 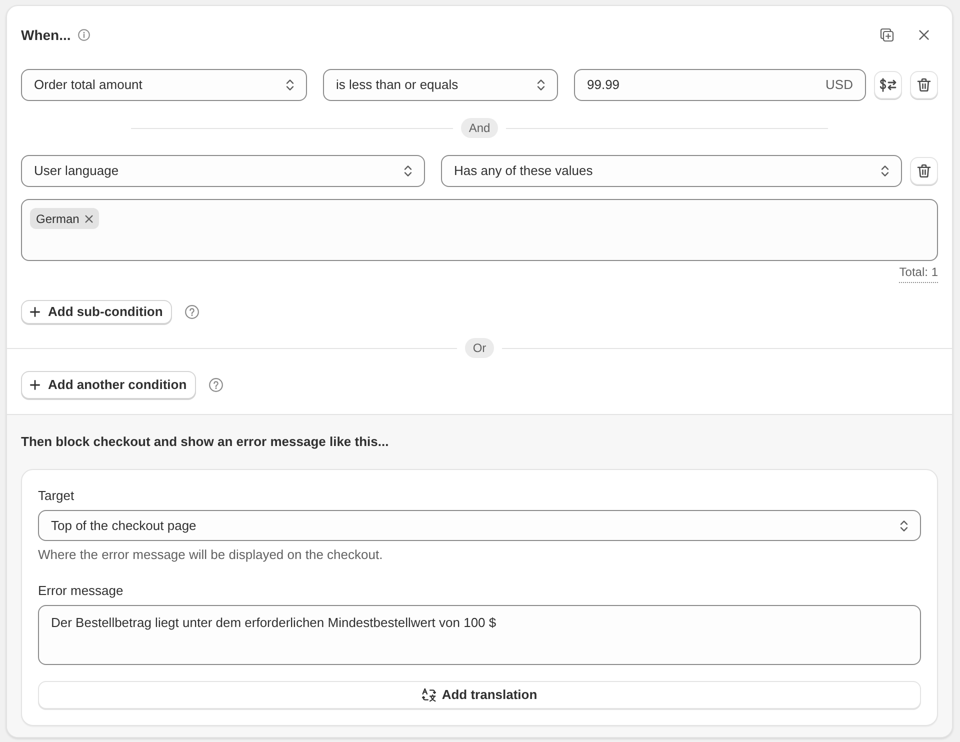 I want to click on target-select: Top of the checkout page, so click(x=479, y=525).